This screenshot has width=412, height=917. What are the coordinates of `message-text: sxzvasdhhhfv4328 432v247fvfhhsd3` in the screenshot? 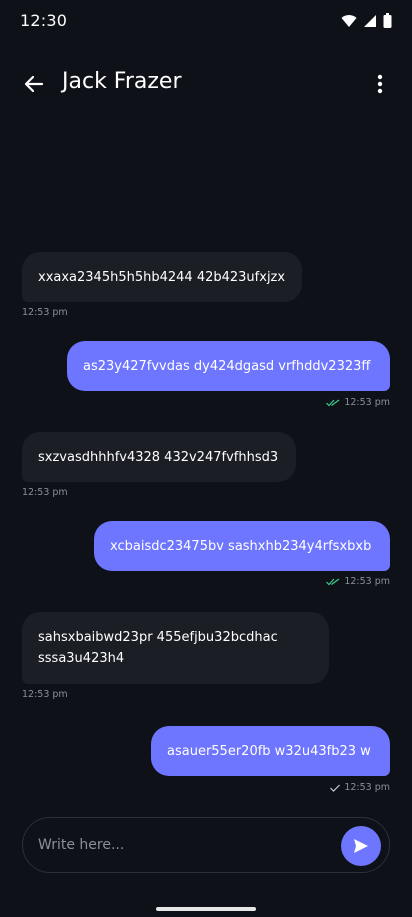 It's located at (158, 457).